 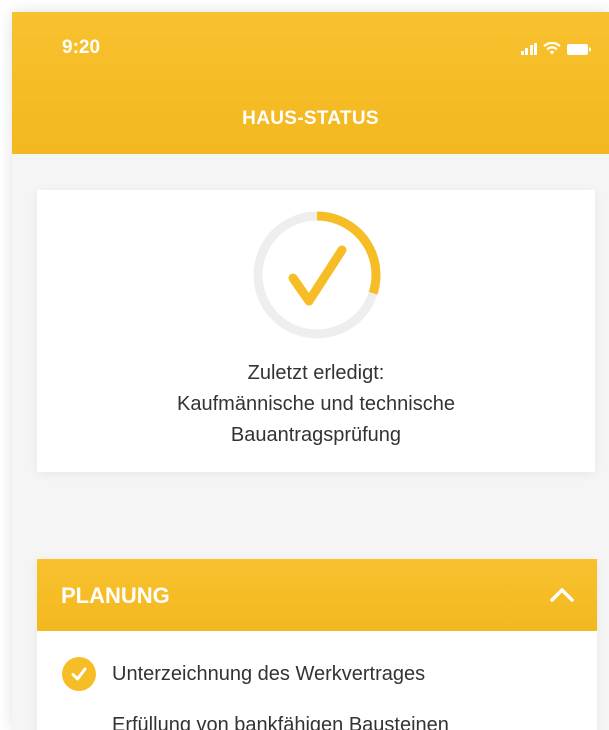 I want to click on status-time: 9:20, so click(x=81, y=47).